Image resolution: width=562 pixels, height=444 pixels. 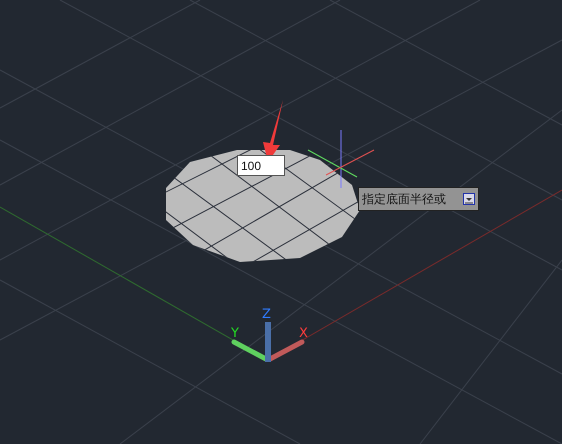 What do you see at coordinates (261, 165) in the screenshot?
I see `dynamic-input-field: 100` at bounding box center [261, 165].